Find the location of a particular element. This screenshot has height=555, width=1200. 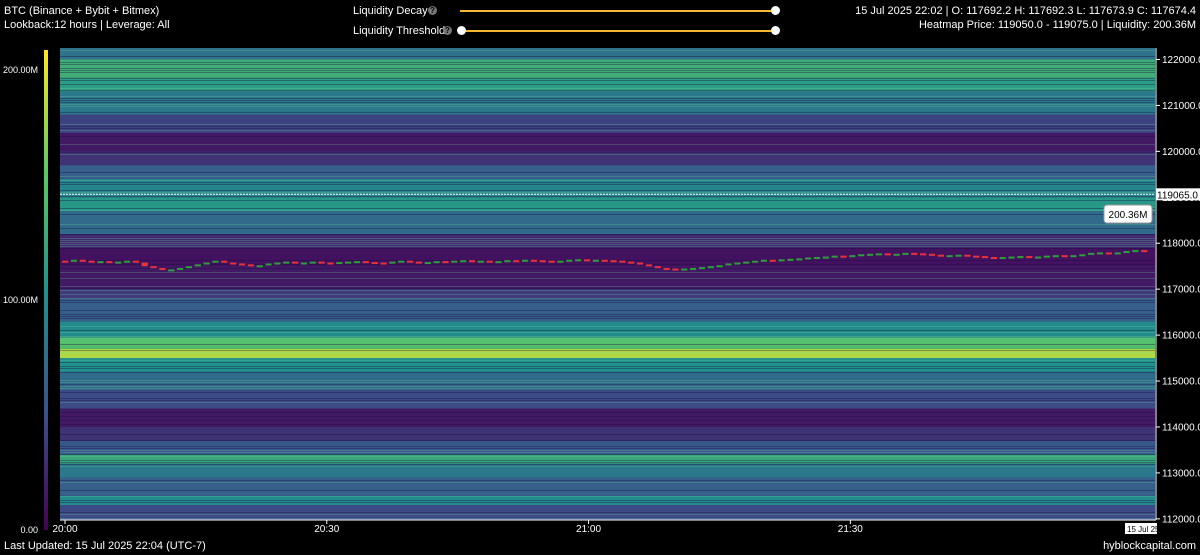

colorbar-tick-2: 0.00 is located at coordinates (29, 530).